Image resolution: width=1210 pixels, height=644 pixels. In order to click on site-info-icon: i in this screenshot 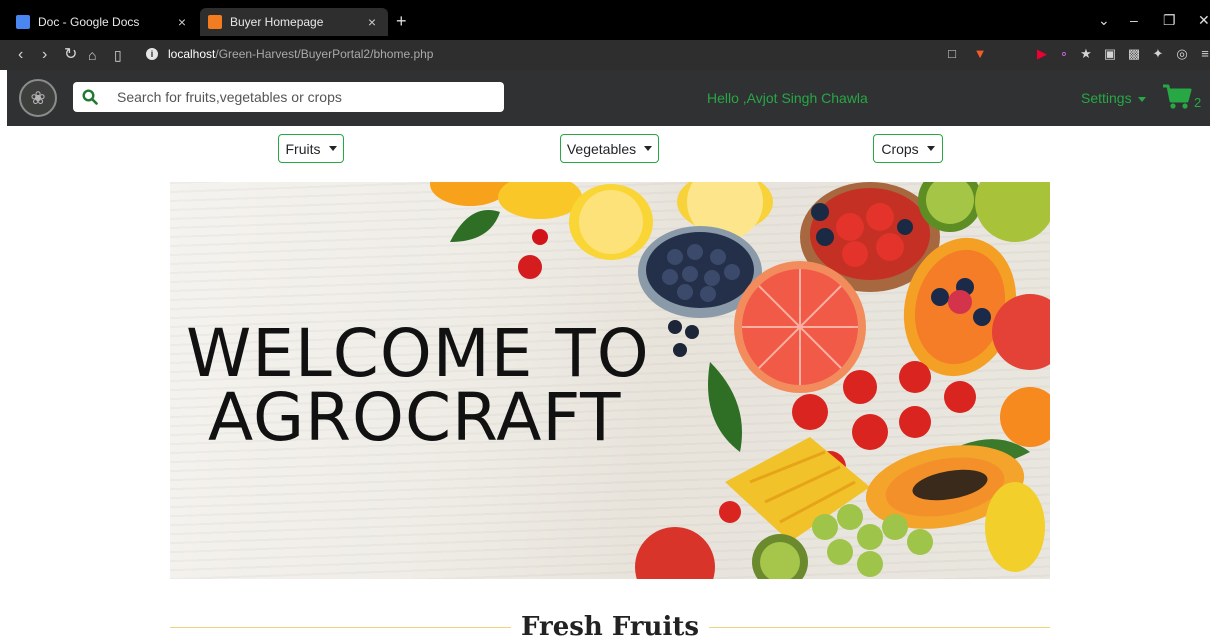, I will do `click(152, 54)`.